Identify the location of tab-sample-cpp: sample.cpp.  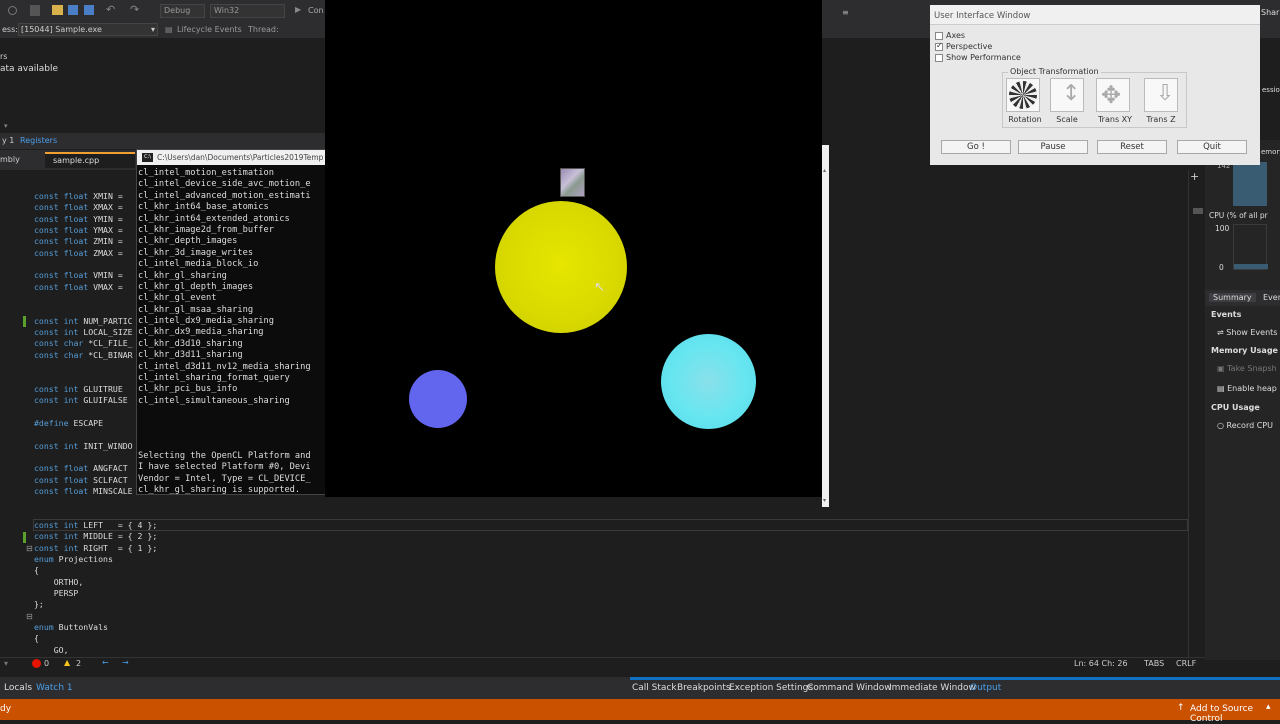
(90, 160).